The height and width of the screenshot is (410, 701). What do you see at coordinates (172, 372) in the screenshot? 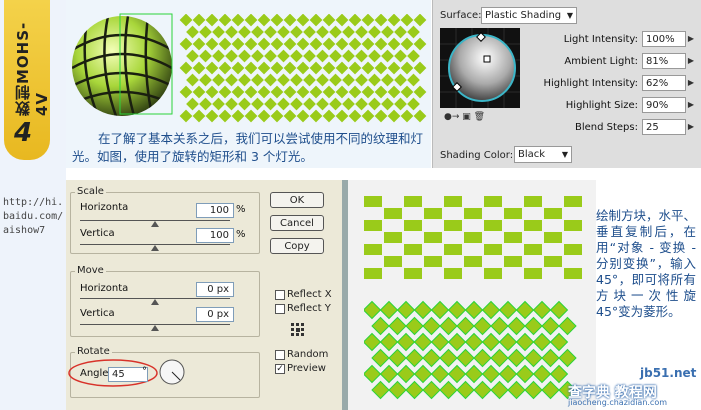
I see `angle-dial` at bounding box center [172, 372].